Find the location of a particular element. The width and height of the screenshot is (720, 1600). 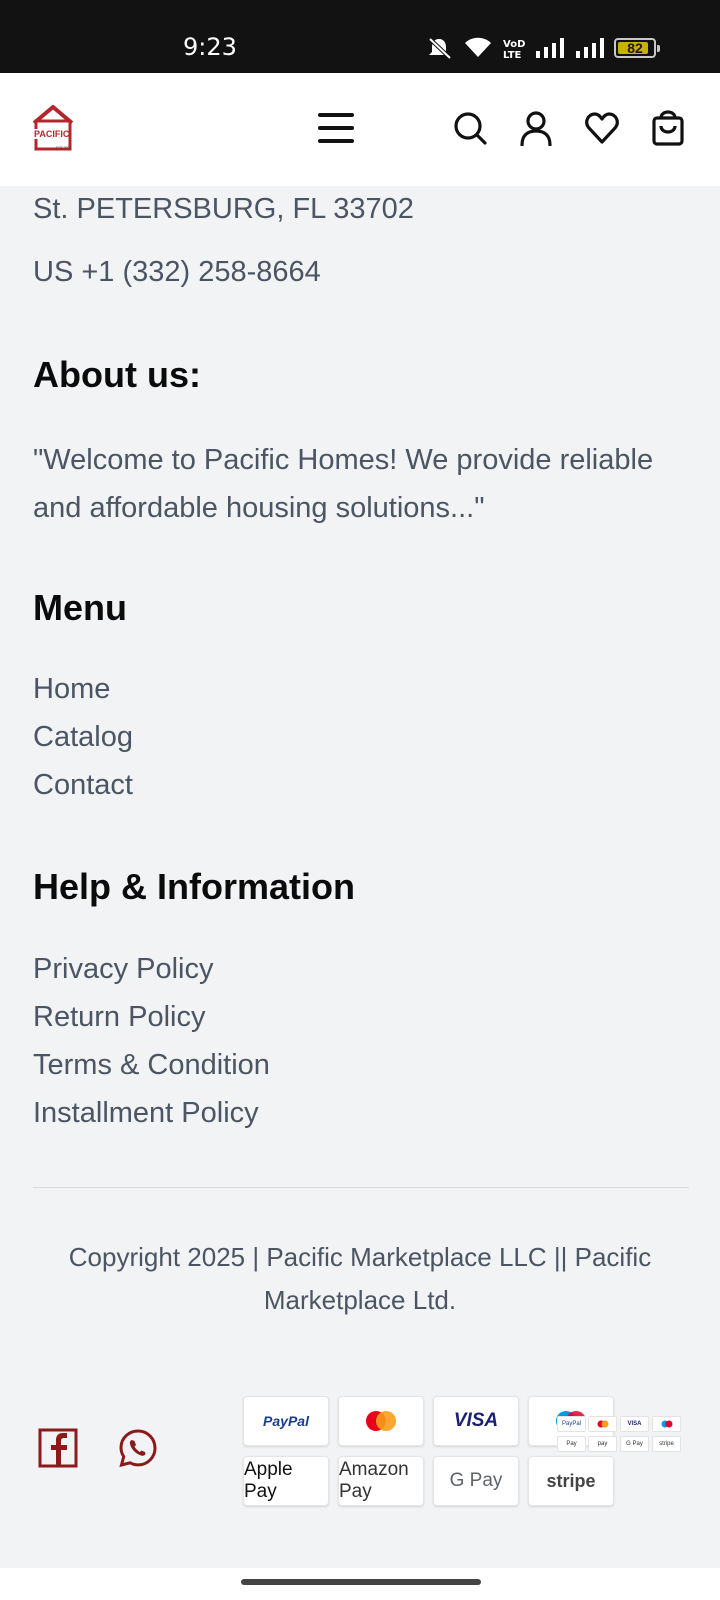

menu-link-catalog: Catalog is located at coordinates (83, 737).